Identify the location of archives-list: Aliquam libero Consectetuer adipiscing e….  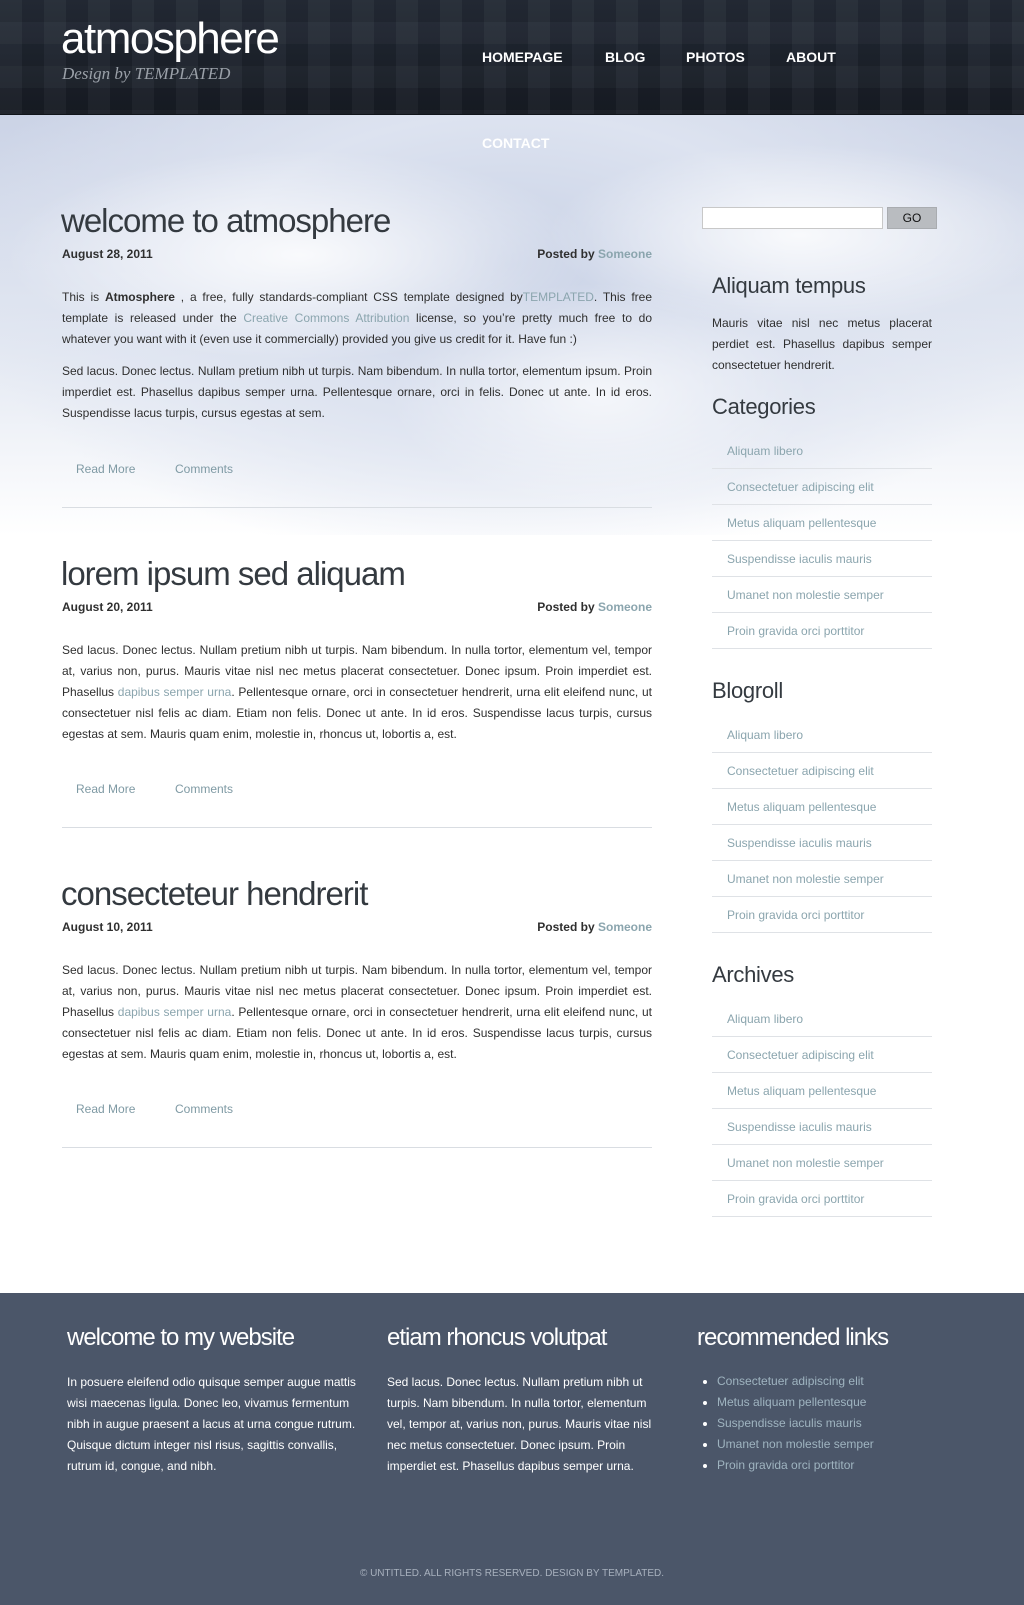
(822, 1109).